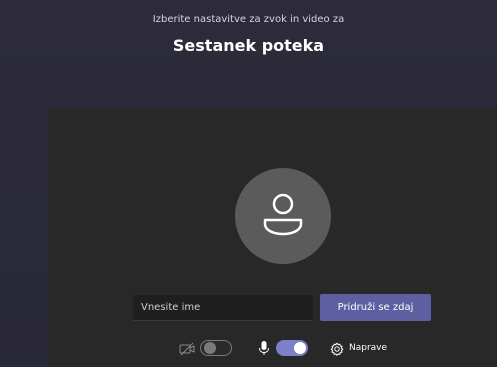 The width and height of the screenshot is (497, 367). What do you see at coordinates (264, 348) in the screenshot?
I see `microphone-icon` at bounding box center [264, 348].